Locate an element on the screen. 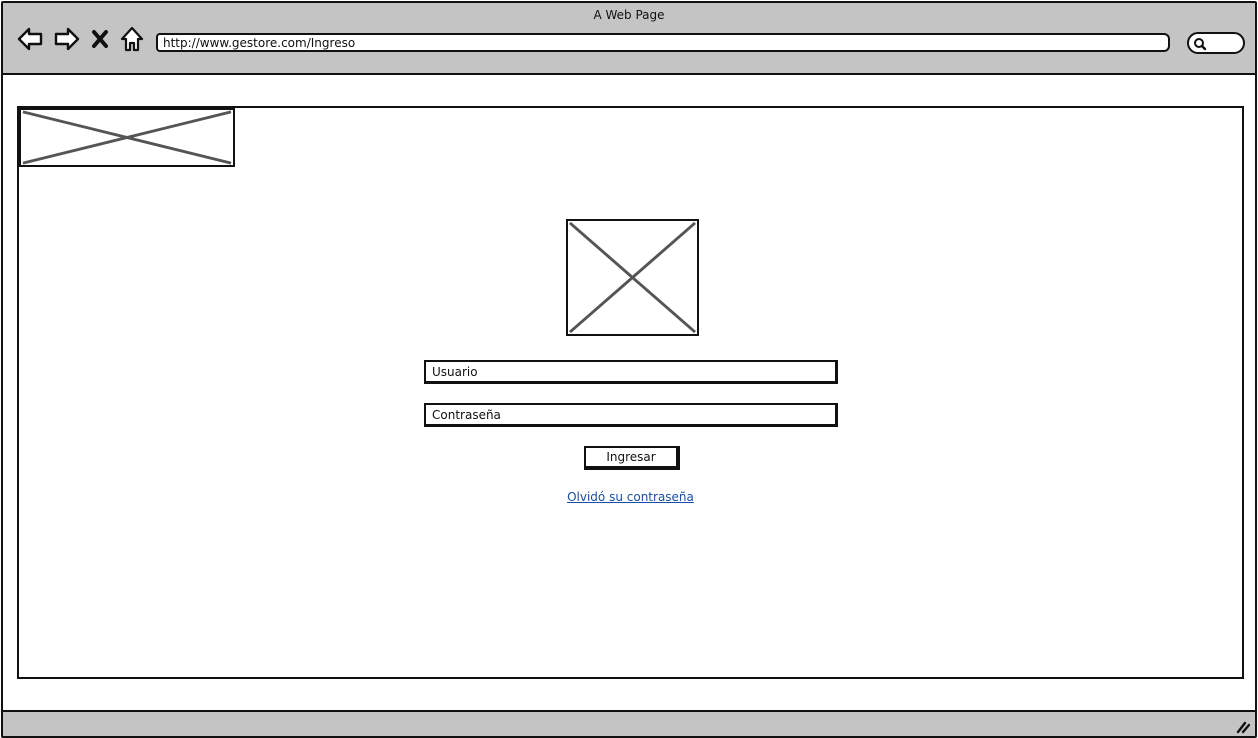 The width and height of the screenshot is (1258, 738). logo-placeholder-image is located at coordinates (127, 137).